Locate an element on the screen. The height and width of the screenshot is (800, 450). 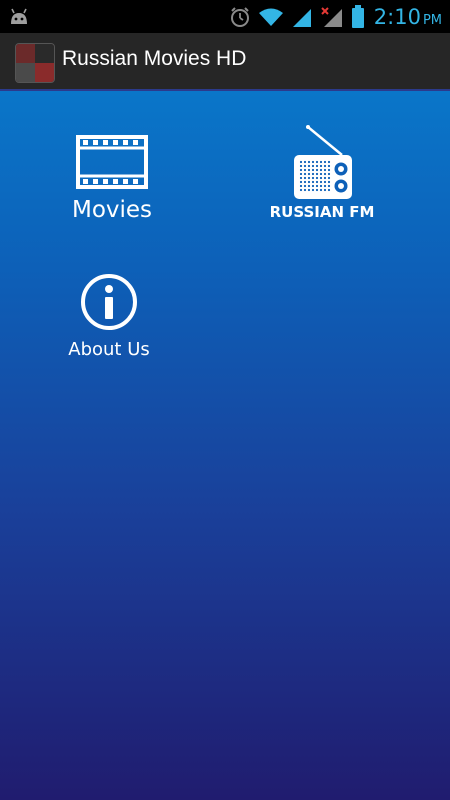
movies-label: Movies is located at coordinates (112, 210).